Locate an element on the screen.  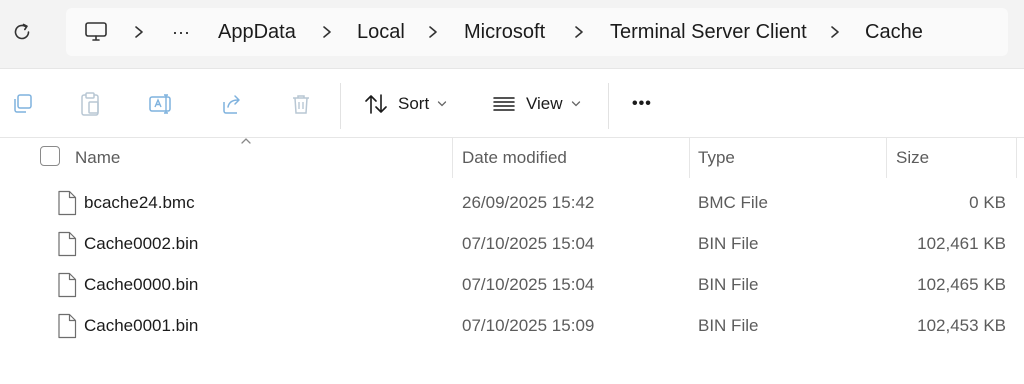
file-type: BMC File is located at coordinates (733, 202).